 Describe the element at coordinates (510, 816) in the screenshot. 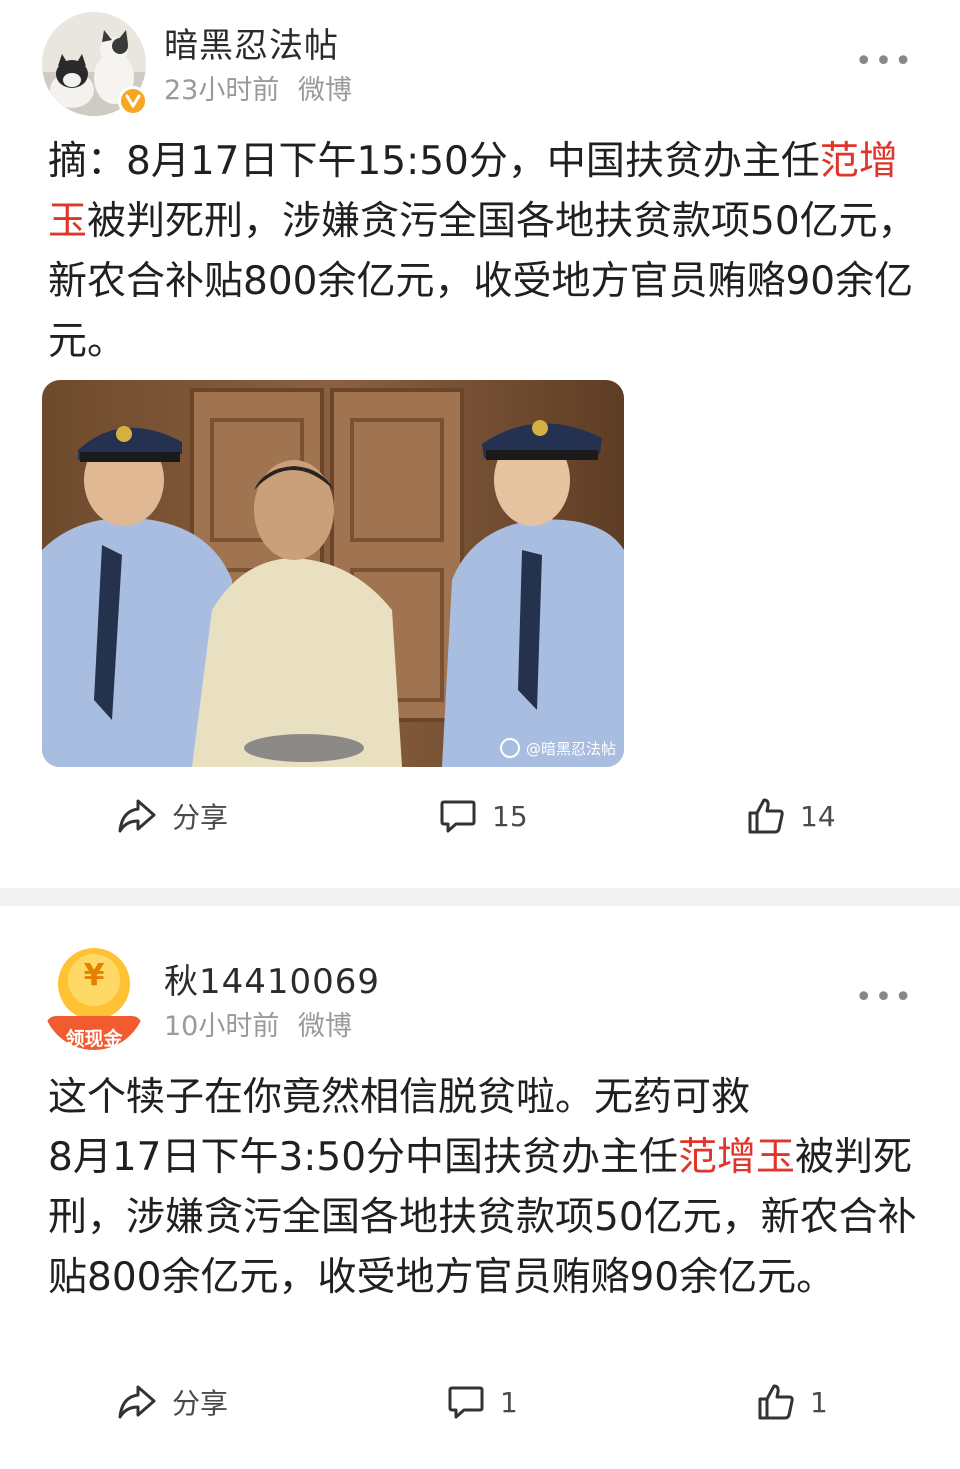

I see `comment-count: 15` at that location.